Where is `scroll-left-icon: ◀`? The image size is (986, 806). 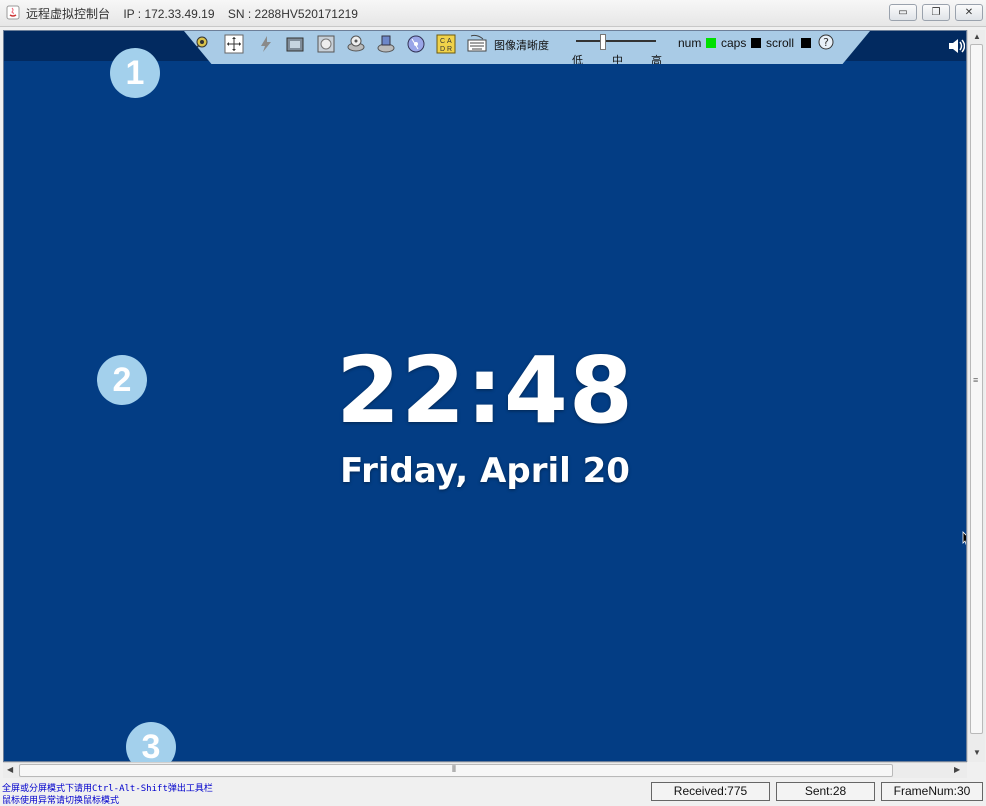 scroll-left-icon: ◀ is located at coordinates (10, 770).